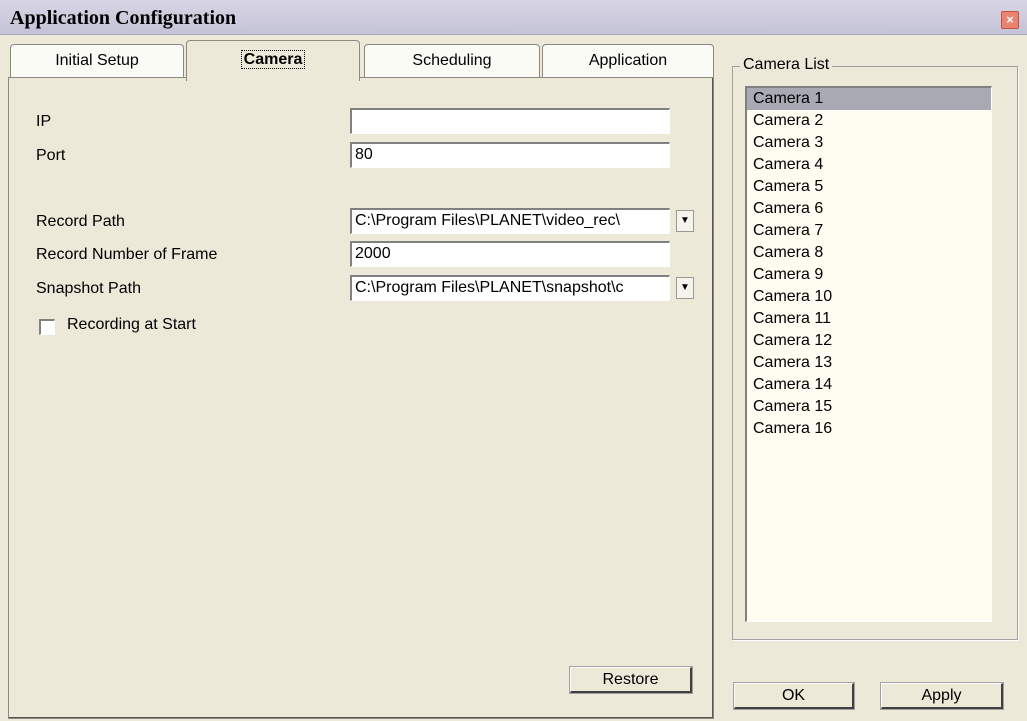  Describe the element at coordinates (869, 429) in the screenshot. I see `list-item: Camera 16` at that location.